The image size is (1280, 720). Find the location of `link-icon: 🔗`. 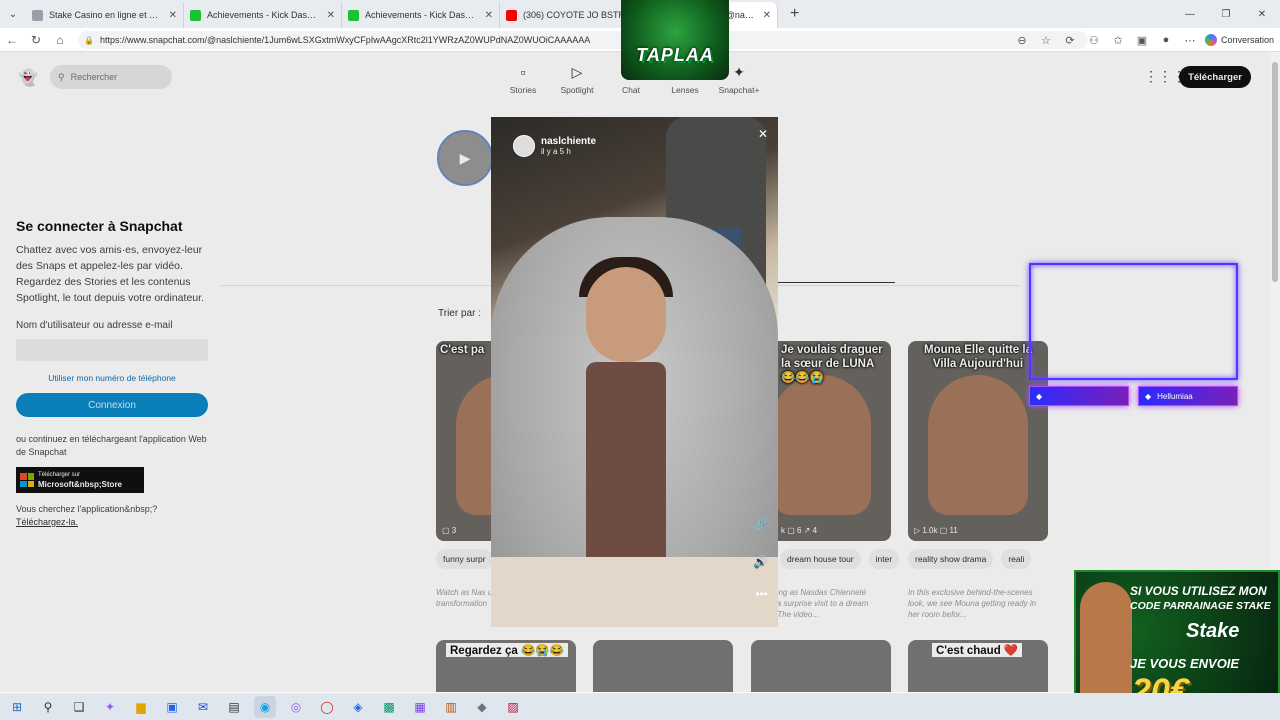

link-icon: 🔗 is located at coordinates (760, 524).